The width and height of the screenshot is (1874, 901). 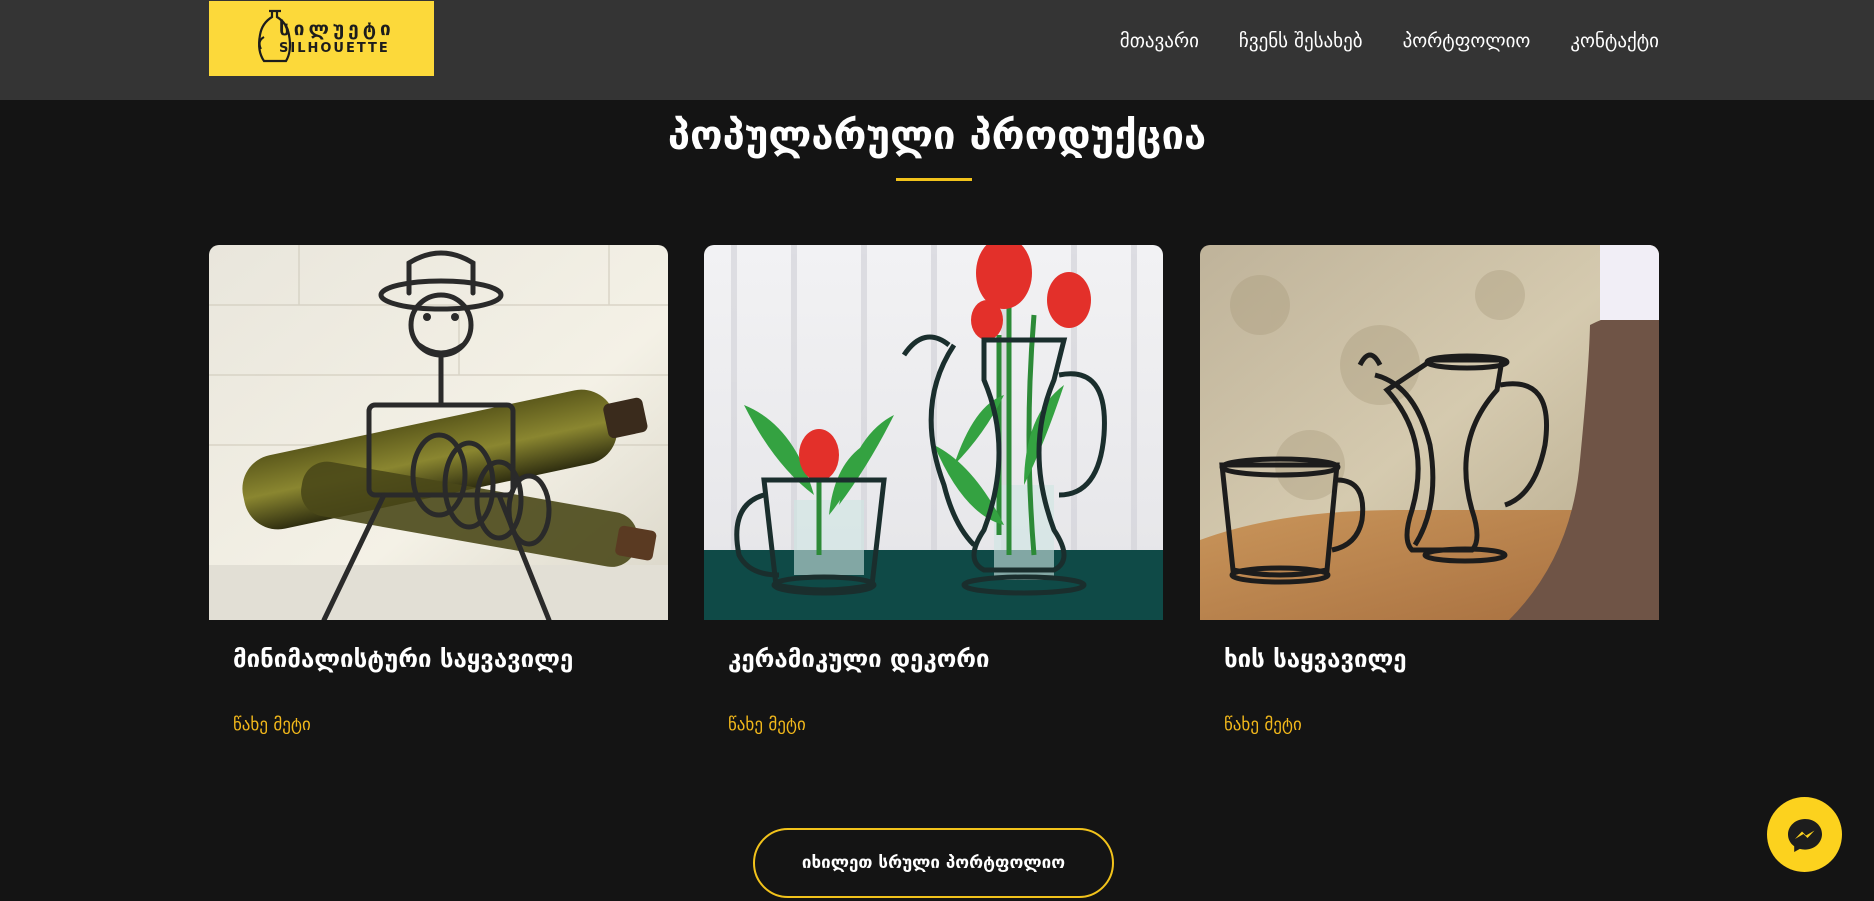 I want to click on view-full-portfolio-button: იხილეთ სრული პორტფოლიო, so click(x=933, y=863).